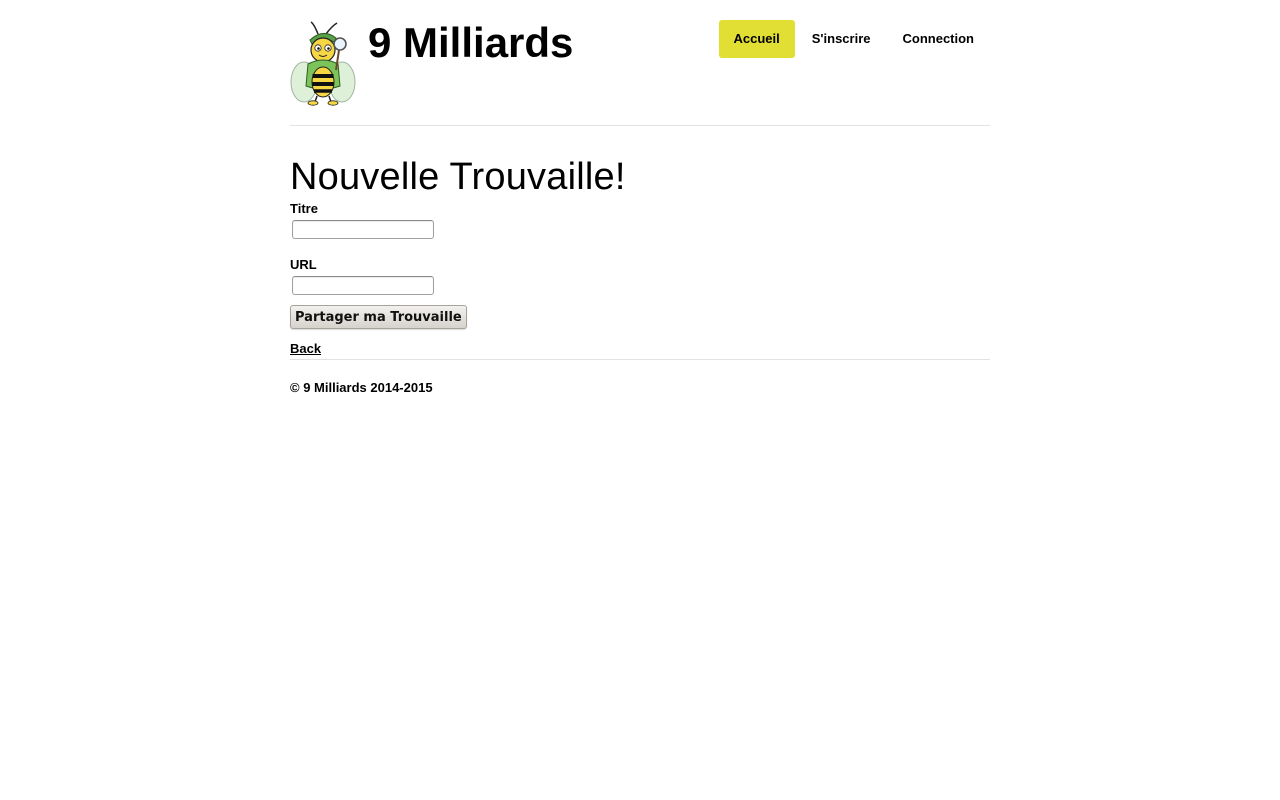 The image size is (1280, 800). What do you see at coordinates (304, 208) in the screenshot?
I see `titre-label: Titre` at bounding box center [304, 208].